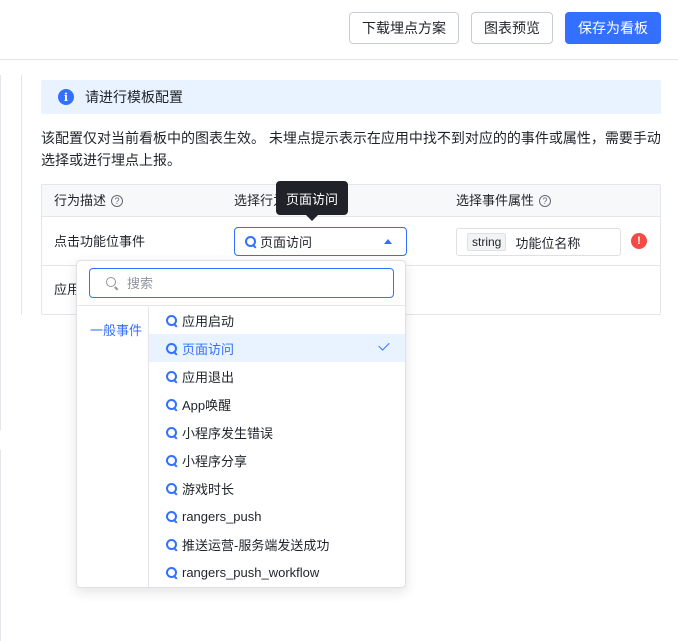  Describe the element at coordinates (134, 97) in the screenshot. I see `banner-text: 请进行模板配置` at that location.